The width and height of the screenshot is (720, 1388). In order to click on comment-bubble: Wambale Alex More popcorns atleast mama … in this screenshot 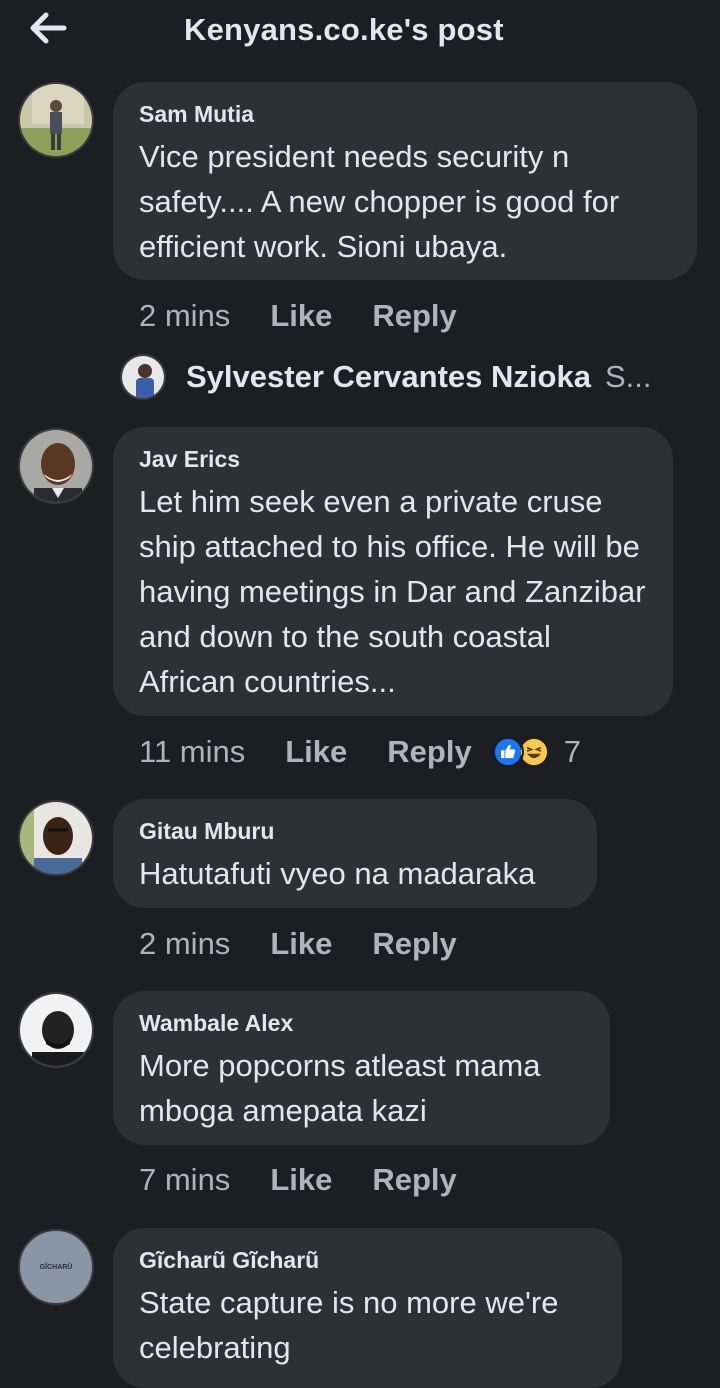, I will do `click(361, 1068)`.